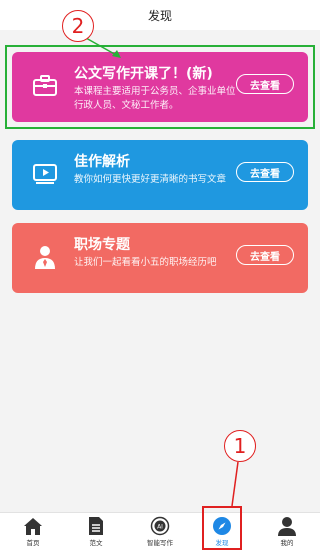  What do you see at coordinates (287, 543) in the screenshot?
I see `tab-label: 我的` at bounding box center [287, 543].